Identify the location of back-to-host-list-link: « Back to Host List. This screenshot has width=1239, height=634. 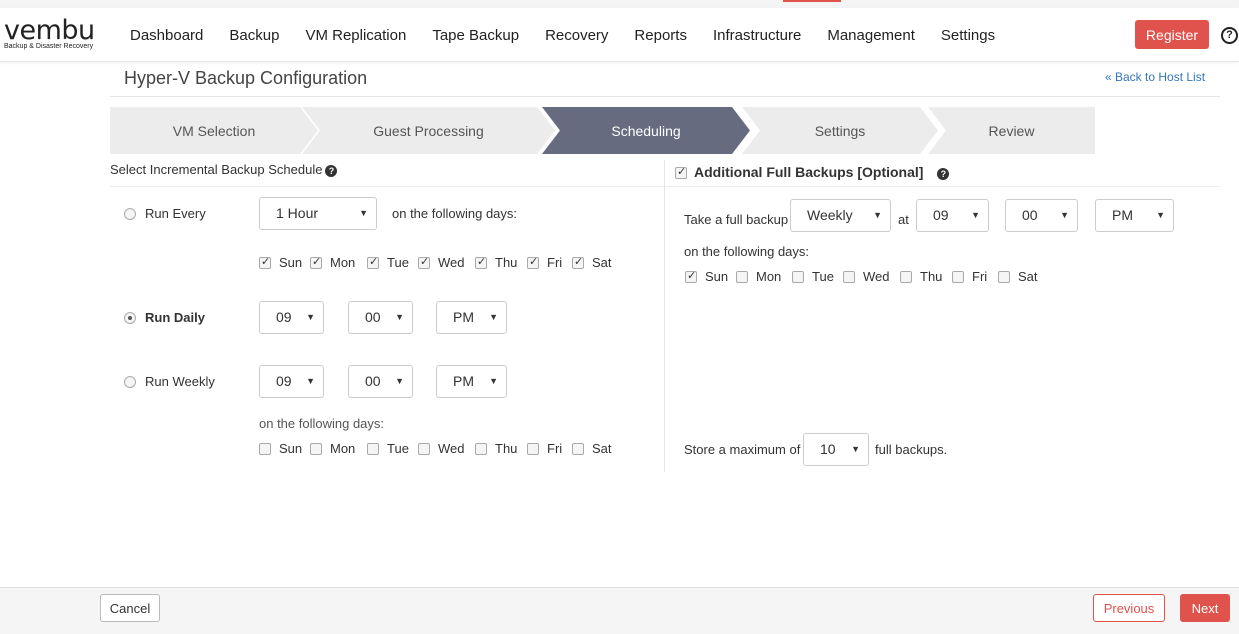
(1155, 77).